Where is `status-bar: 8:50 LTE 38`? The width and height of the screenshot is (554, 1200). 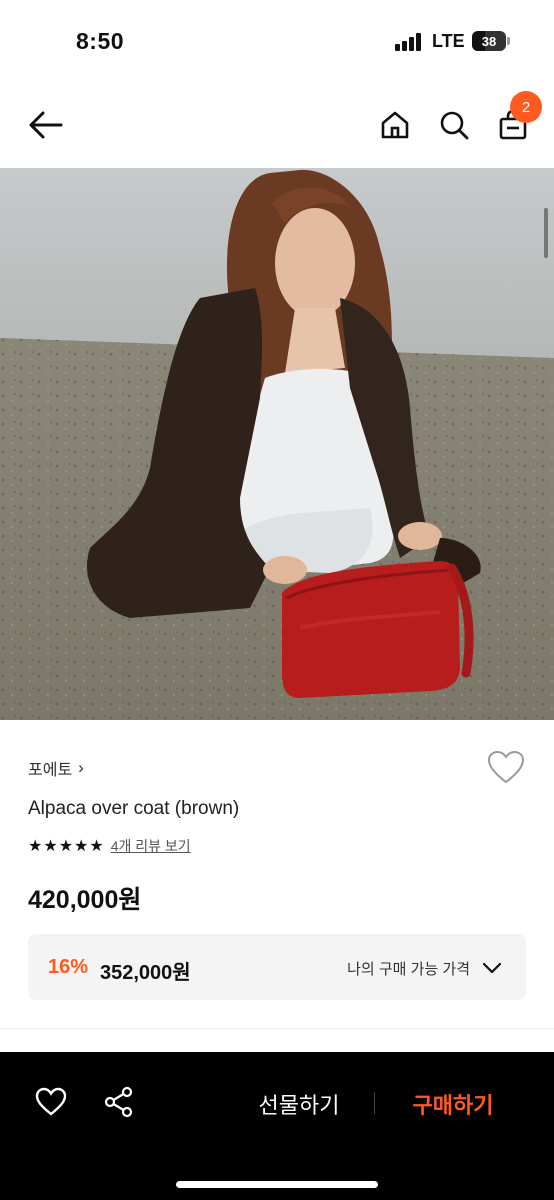
status-bar: 8:50 LTE 38 is located at coordinates (277, 42).